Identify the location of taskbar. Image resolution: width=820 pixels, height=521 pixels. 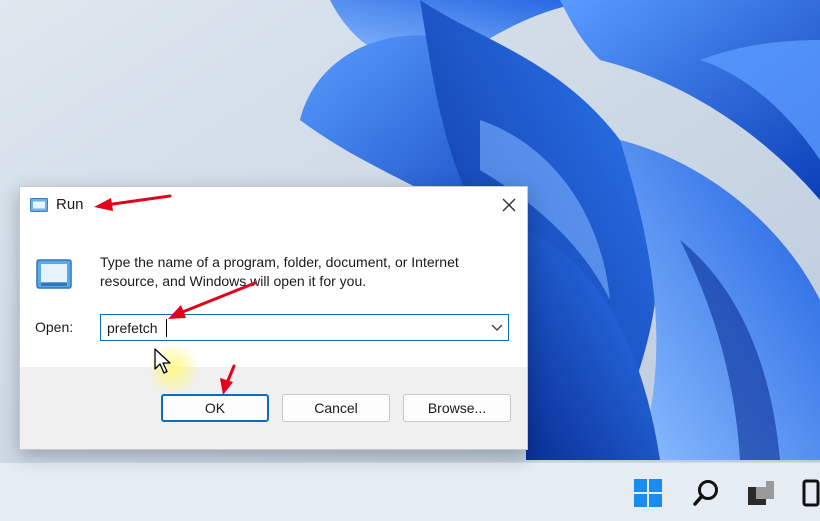
(410, 491).